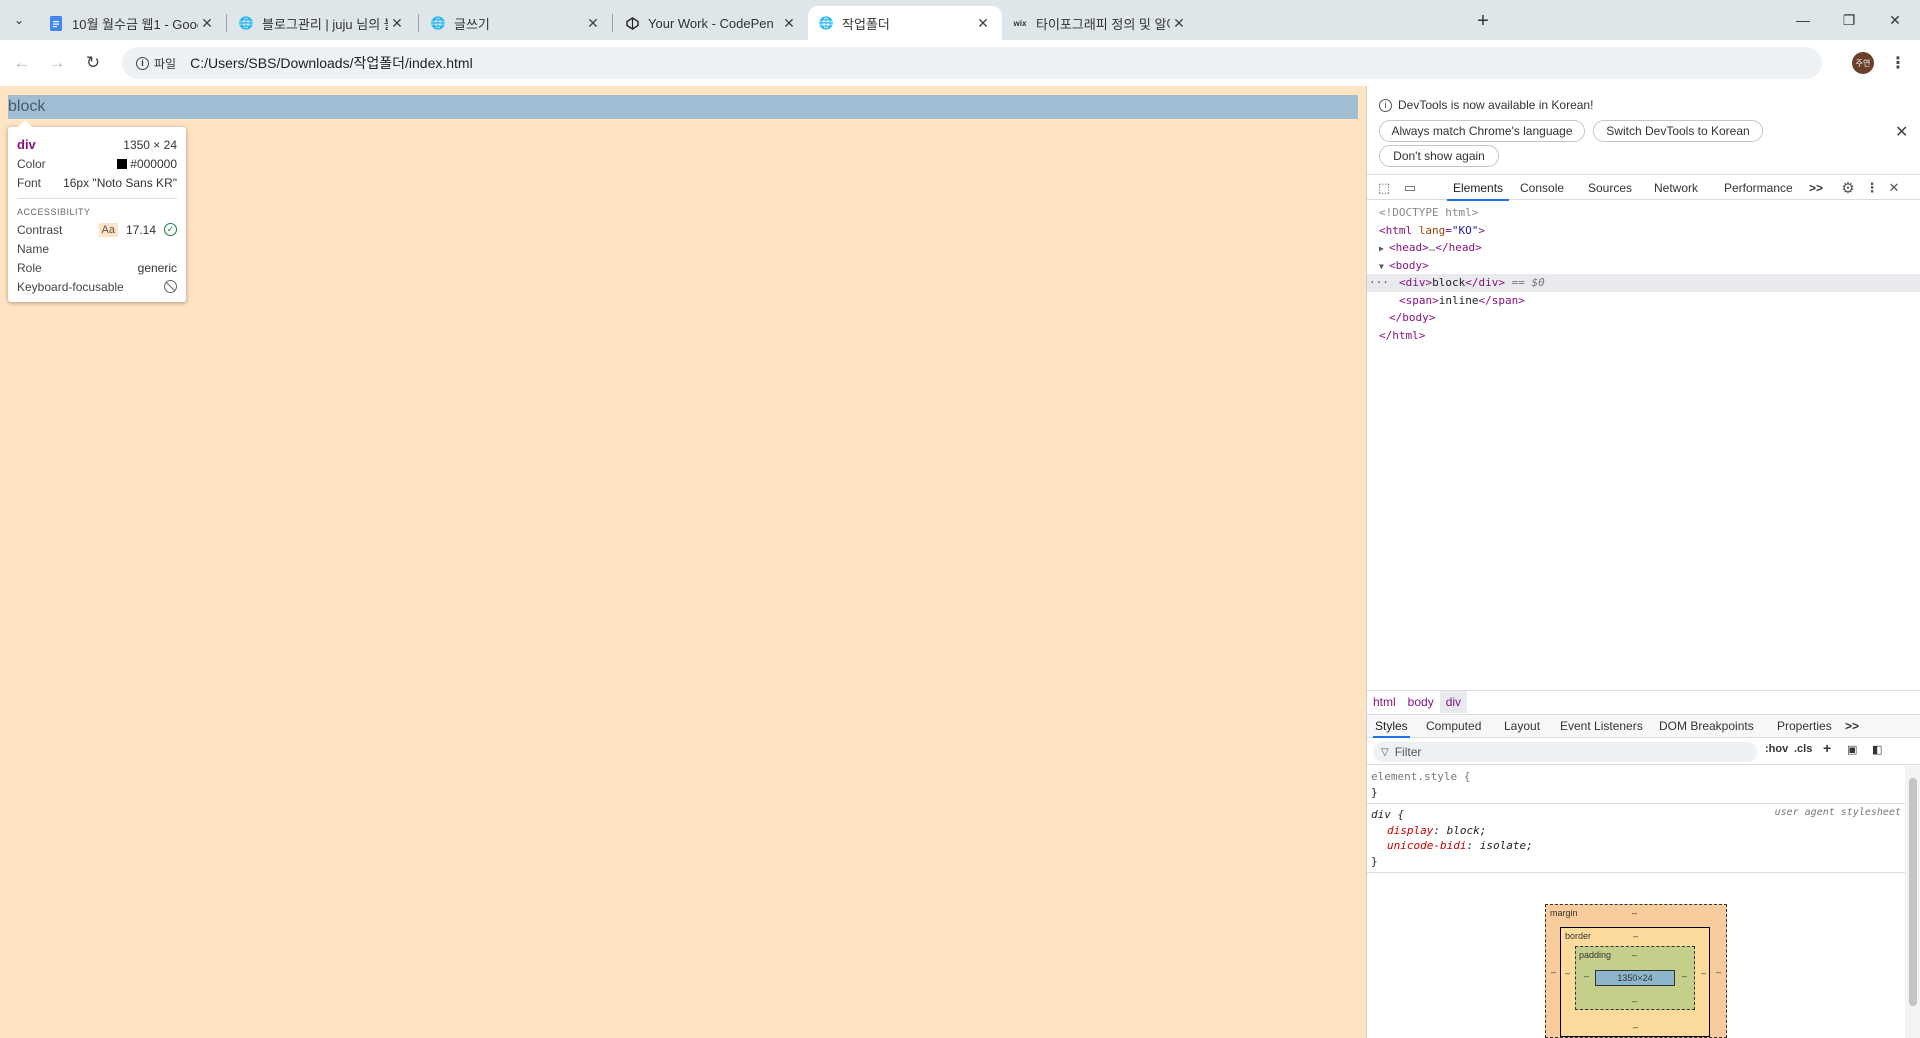 The width and height of the screenshot is (1920, 1038). What do you see at coordinates (1103, 24) in the screenshot?
I see `tab-title: 타이포그래피 정의 및 알아두면` at bounding box center [1103, 24].